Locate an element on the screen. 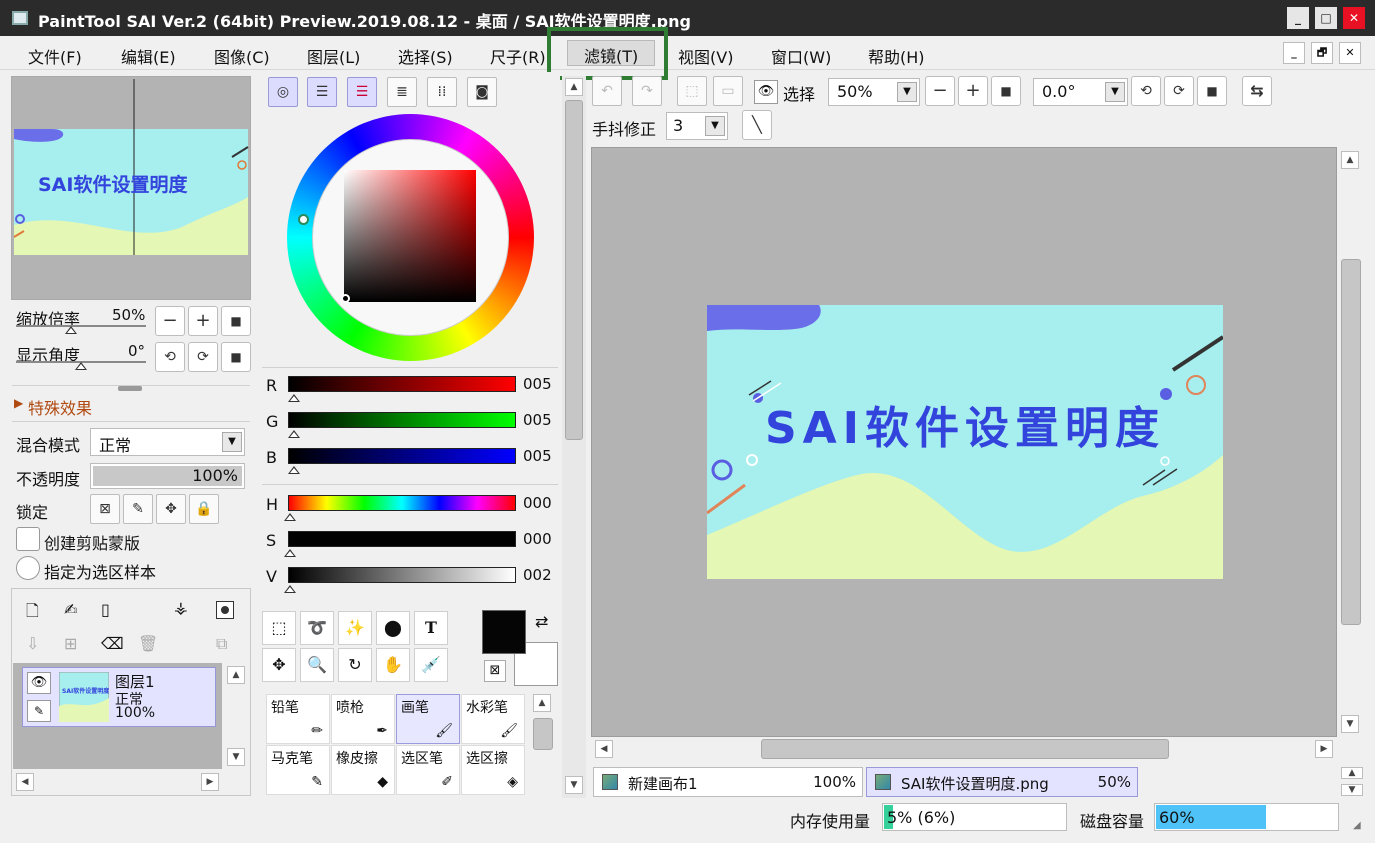 The height and width of the screenshot is (843, 1375). saturation-slider is located at coordinates (402, 539).